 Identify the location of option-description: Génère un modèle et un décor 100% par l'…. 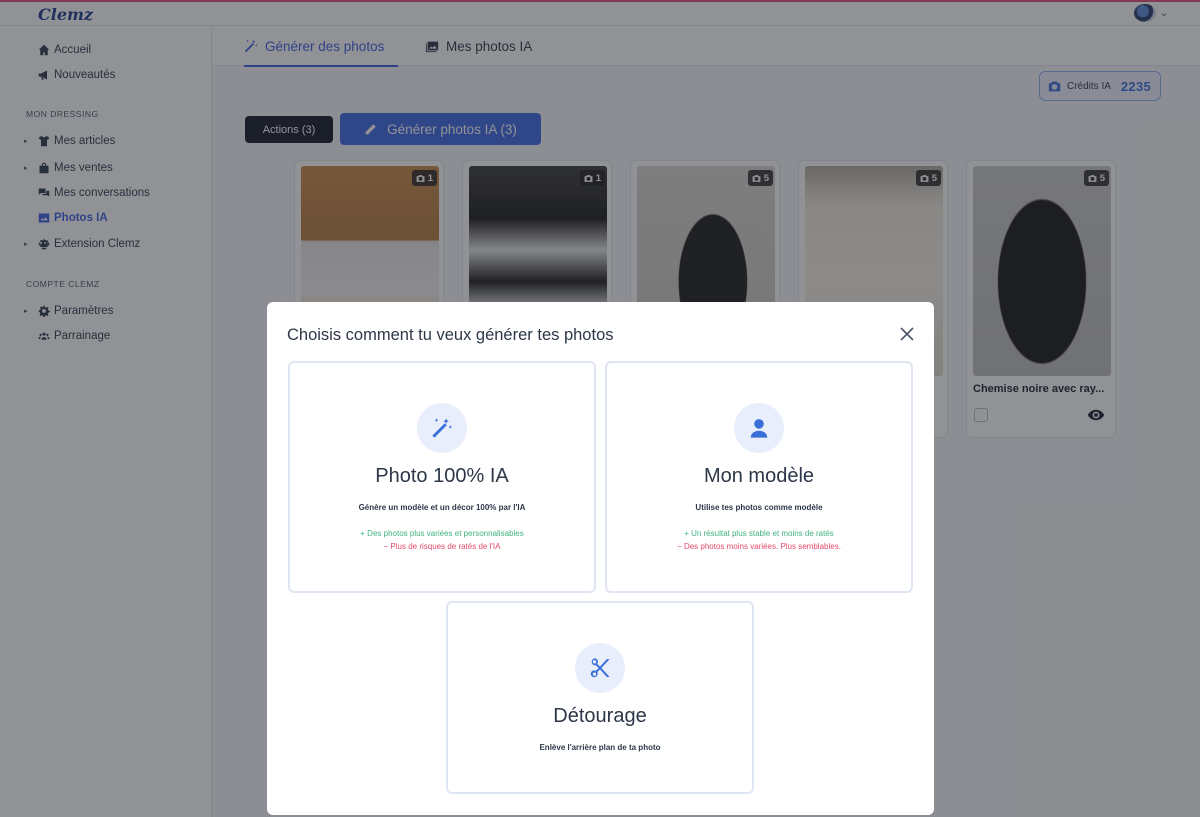
(442, 507).